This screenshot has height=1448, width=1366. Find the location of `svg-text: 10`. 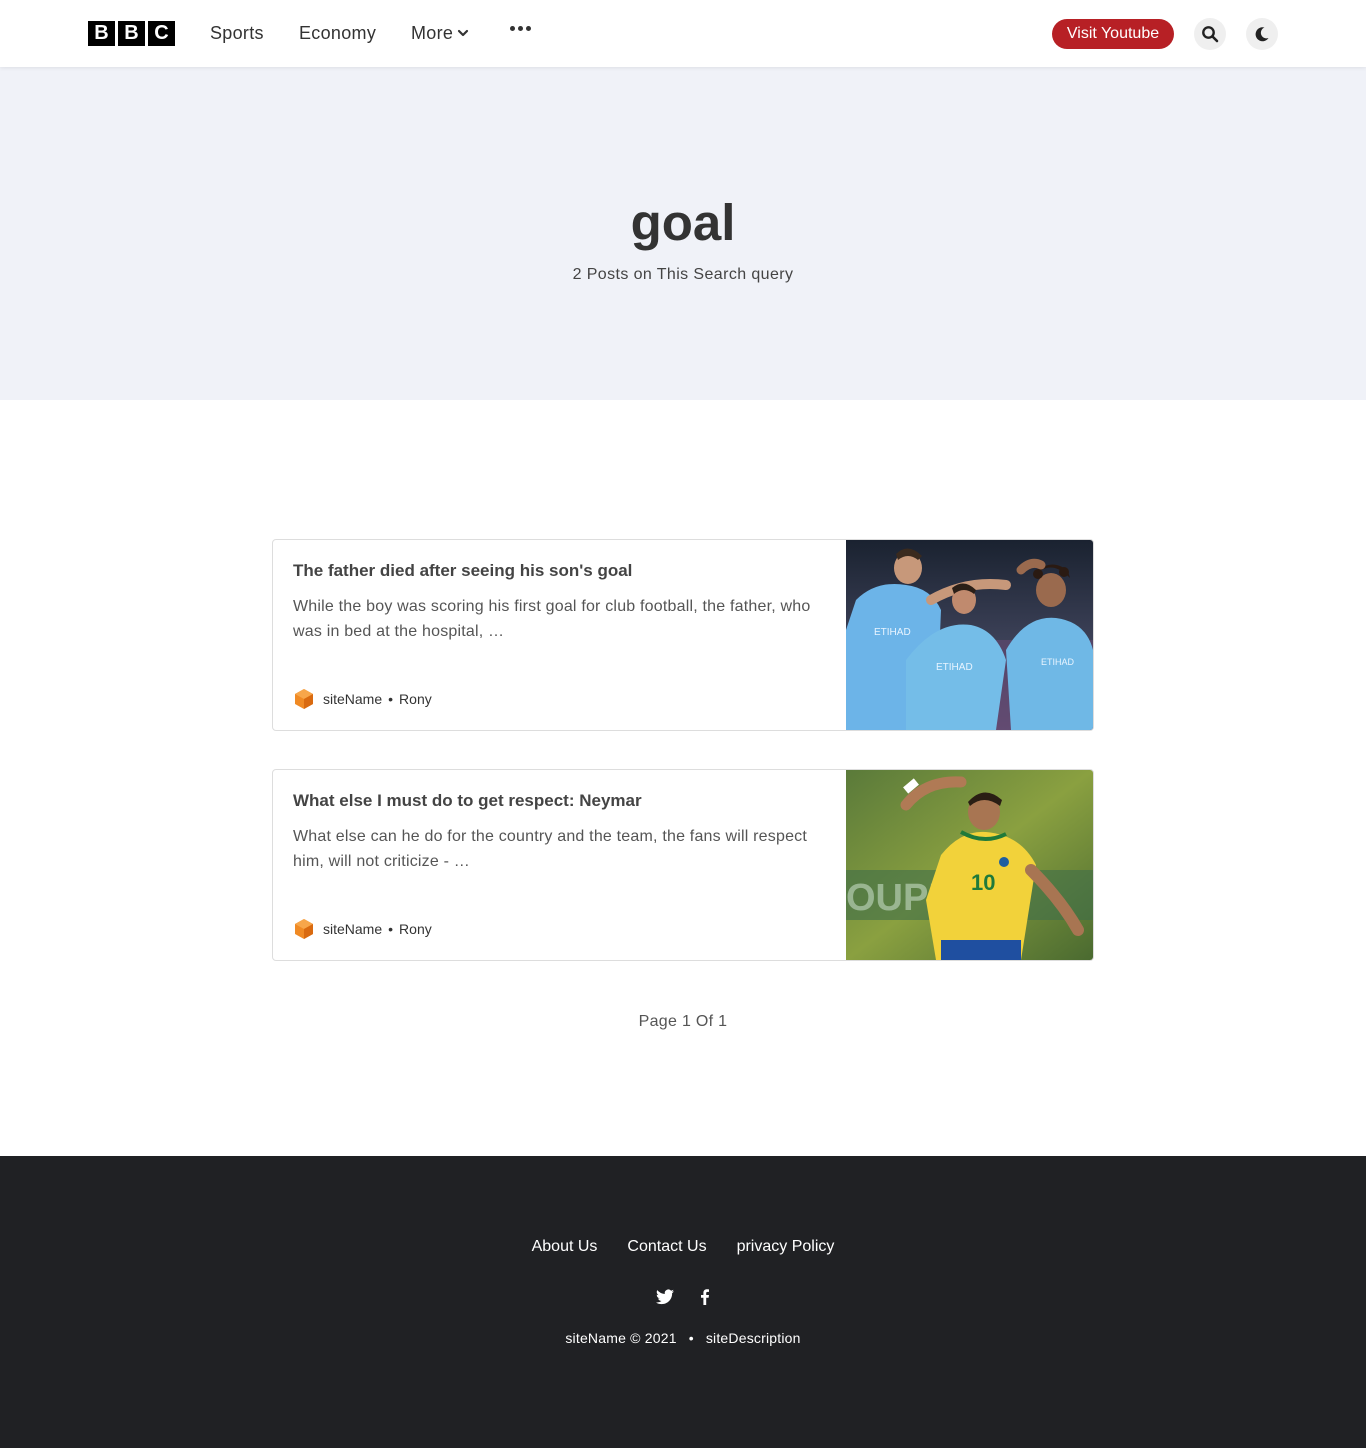

svg-text: 10 is located at coordinates (983, 882).